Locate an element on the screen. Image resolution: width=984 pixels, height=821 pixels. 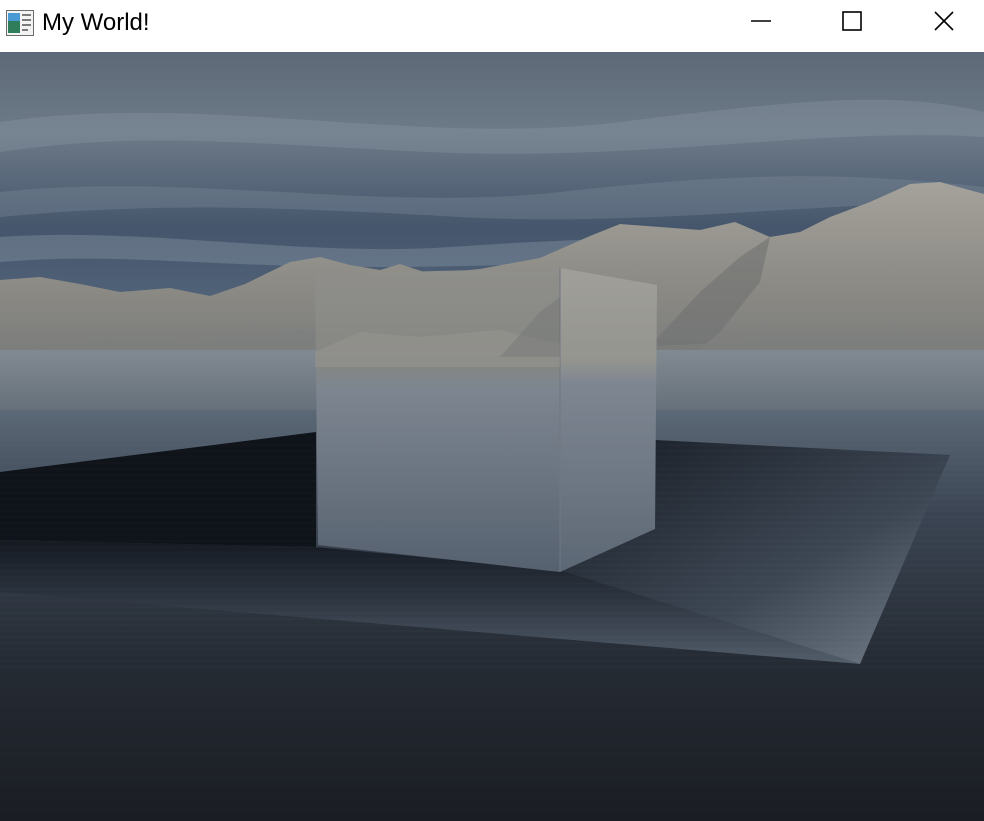
minimize-button is located at coordinates (761, 23).